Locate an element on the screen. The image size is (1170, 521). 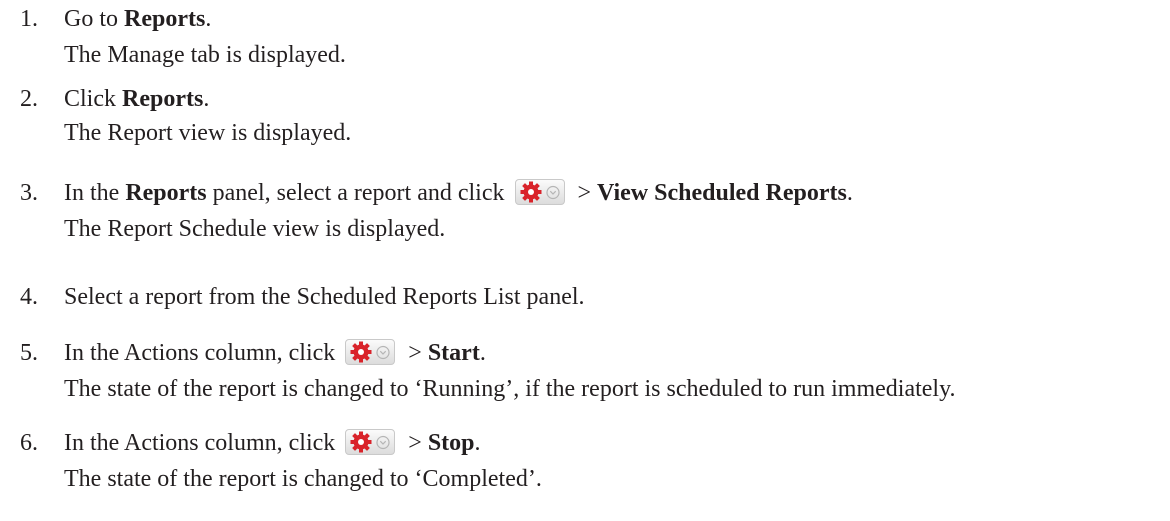
step-number: 1. is located at coordinates (29, 19).